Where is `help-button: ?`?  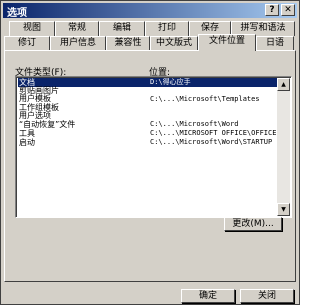
help-button: ? is located at coordinates (272, 10).